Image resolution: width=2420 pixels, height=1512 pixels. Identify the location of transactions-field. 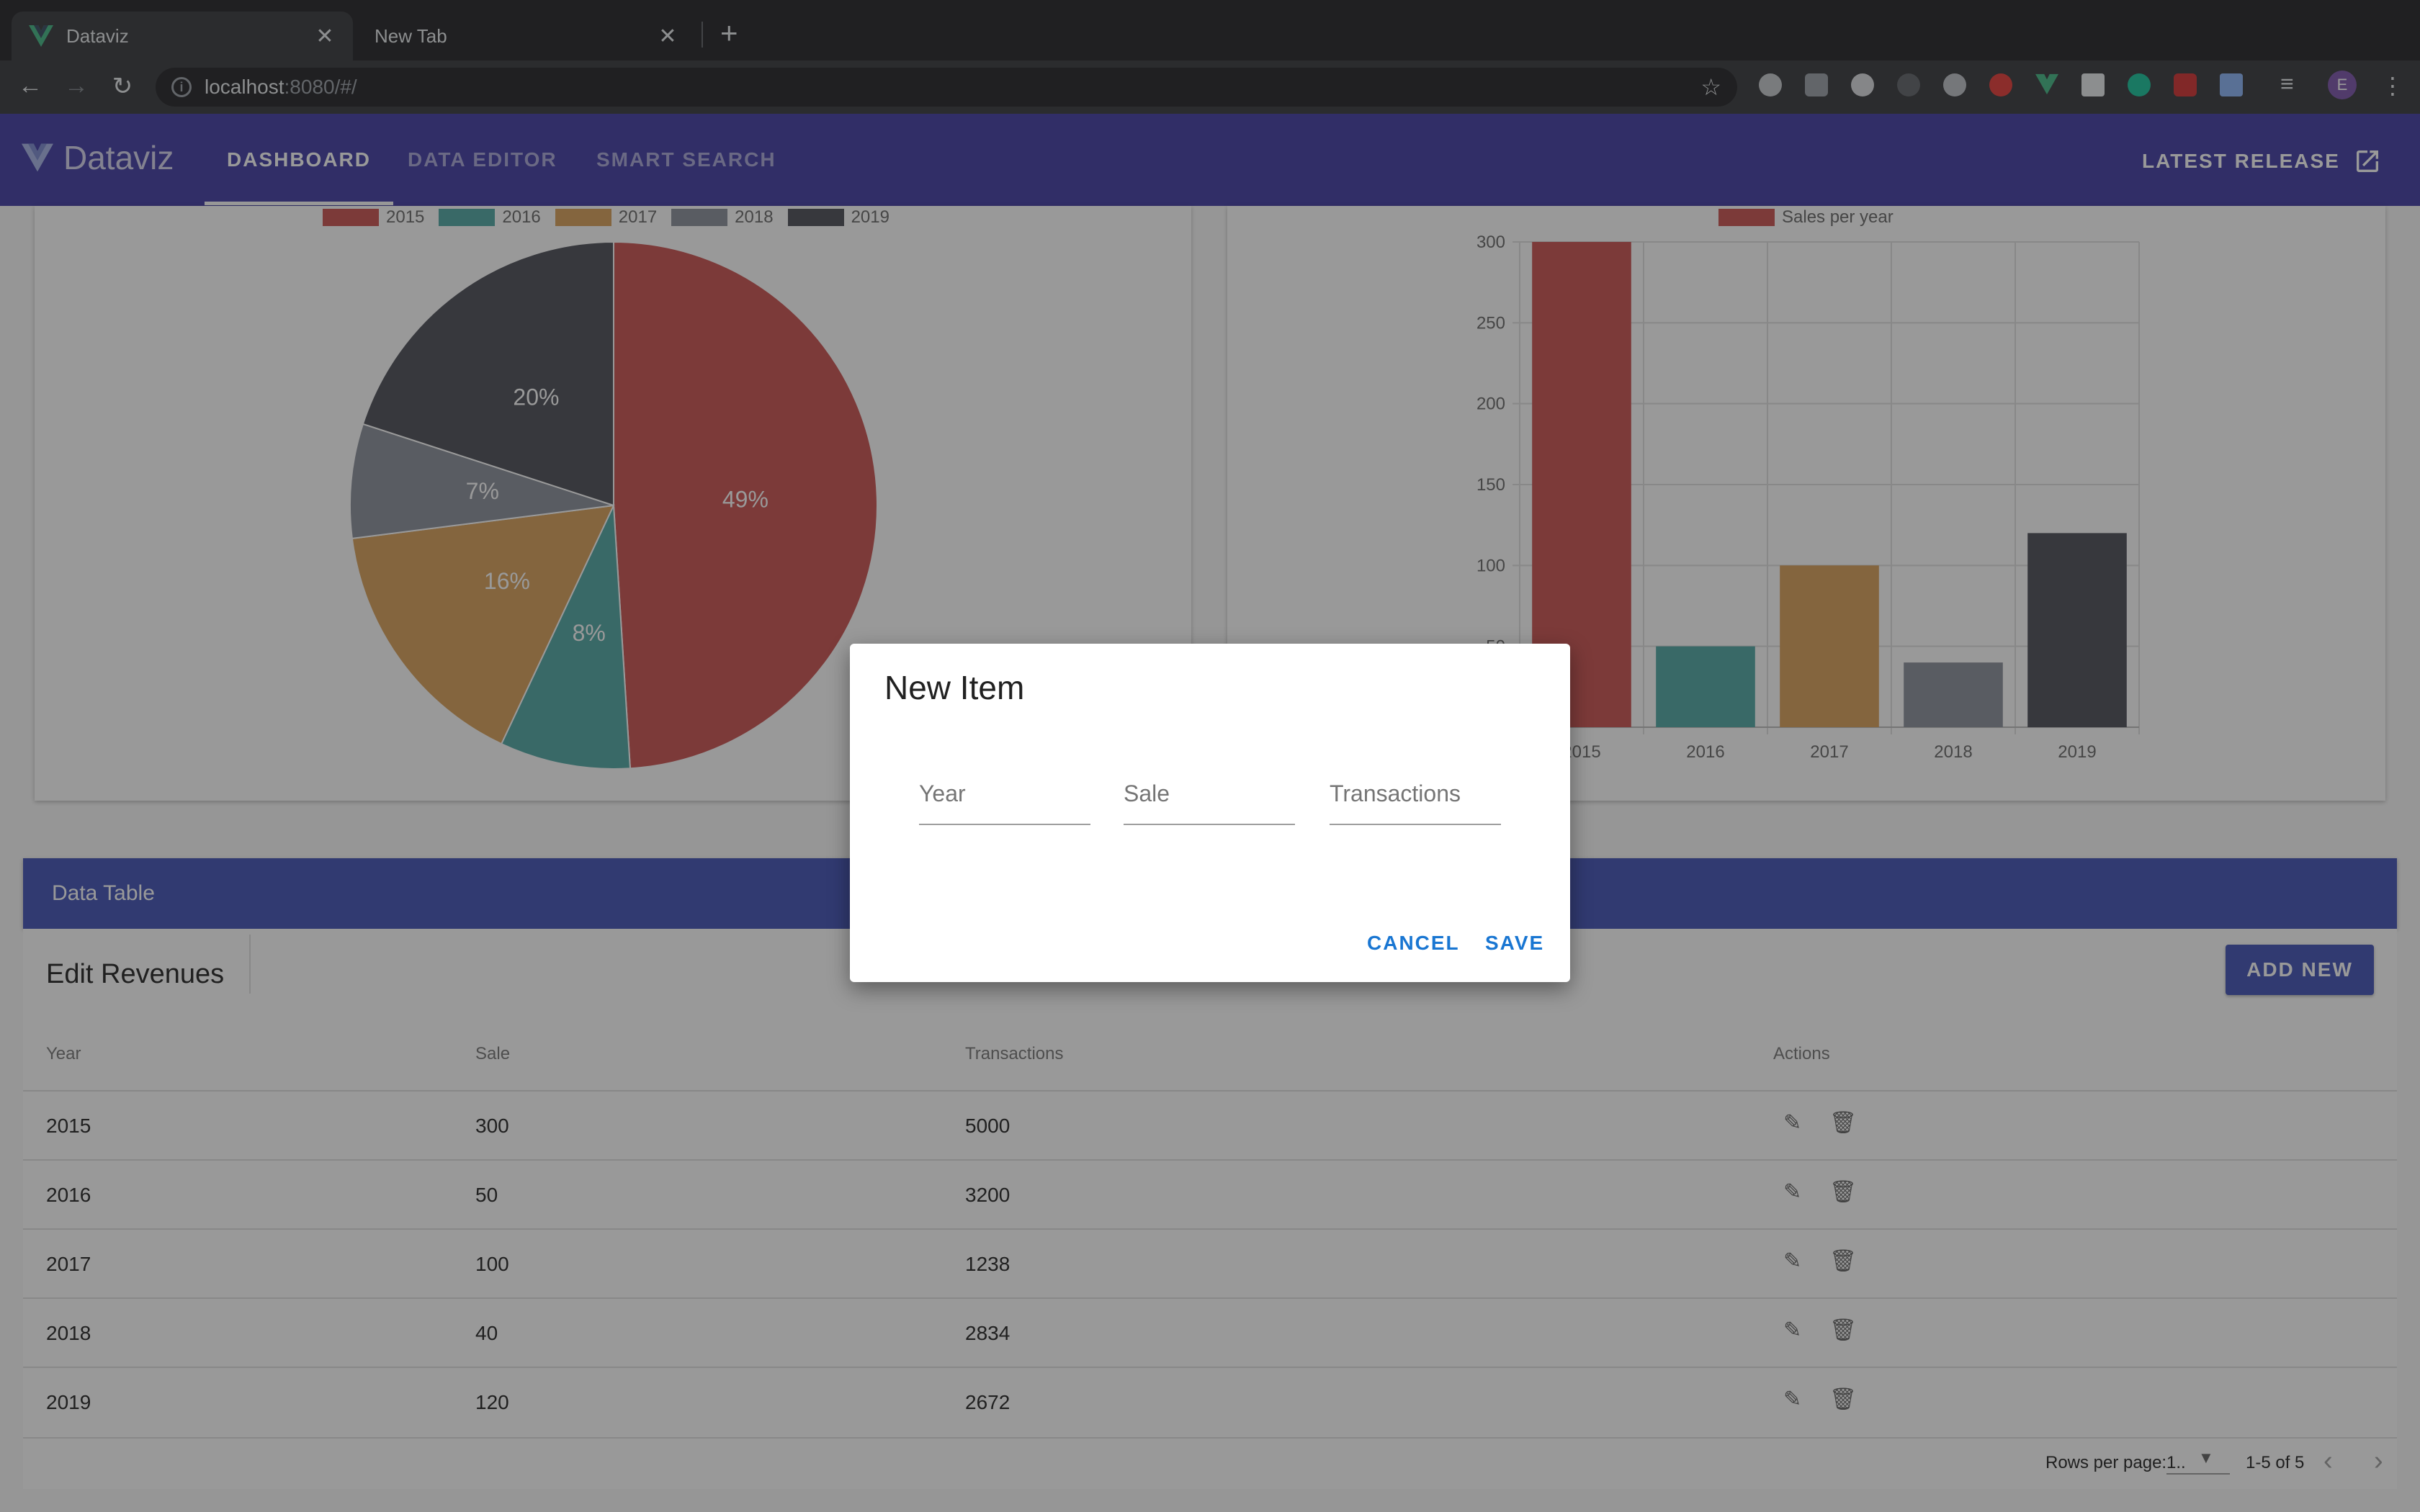
(1415, 799).